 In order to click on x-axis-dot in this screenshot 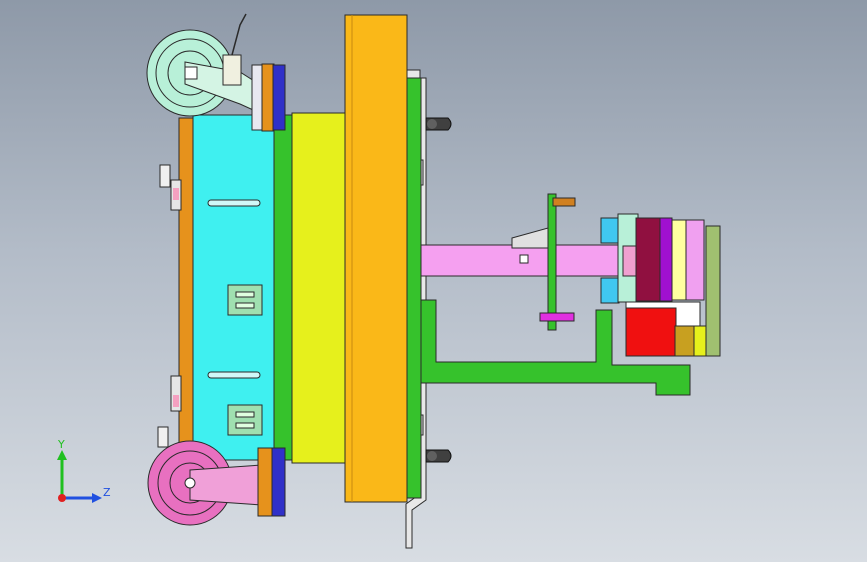, I will do `click(62, 498)`.